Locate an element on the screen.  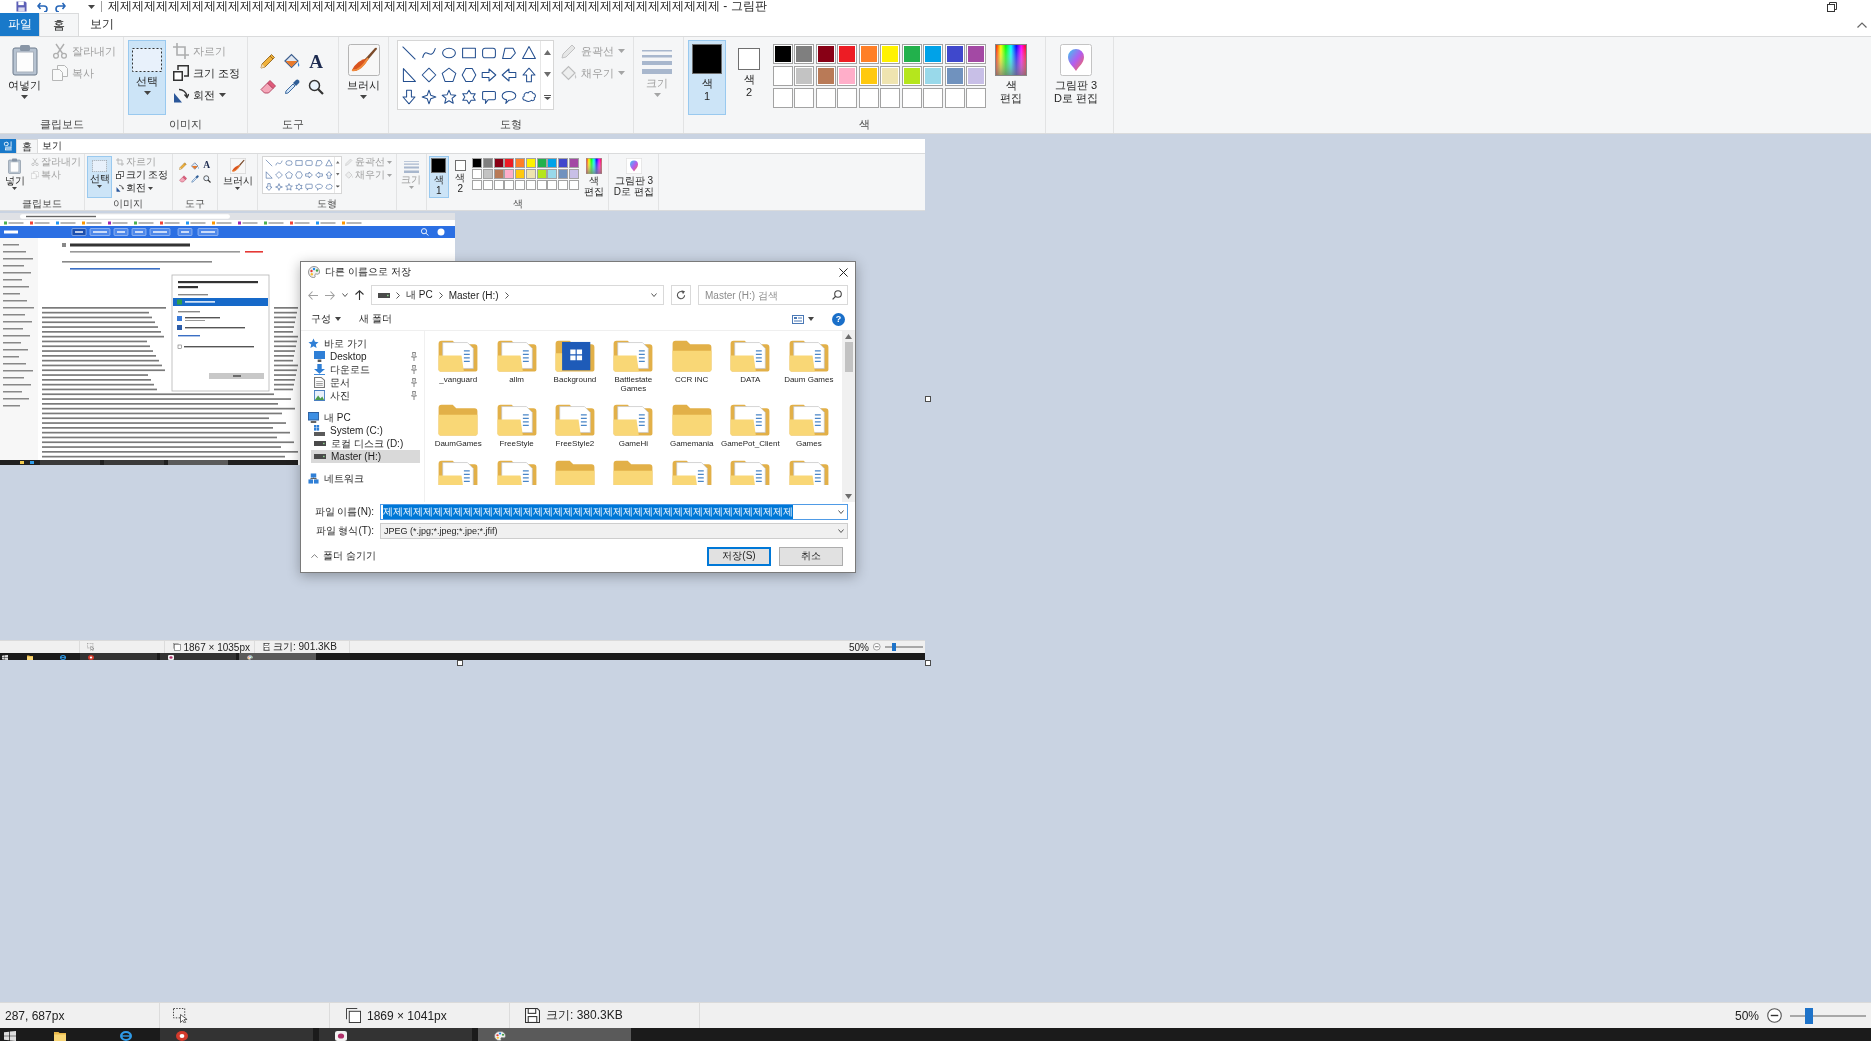
file-name-field: 제제제제제제제제제제제제제제제제제제제제제제제제제제제제제제제제제제제제제제제제제 is located at coordinates (614, 511).